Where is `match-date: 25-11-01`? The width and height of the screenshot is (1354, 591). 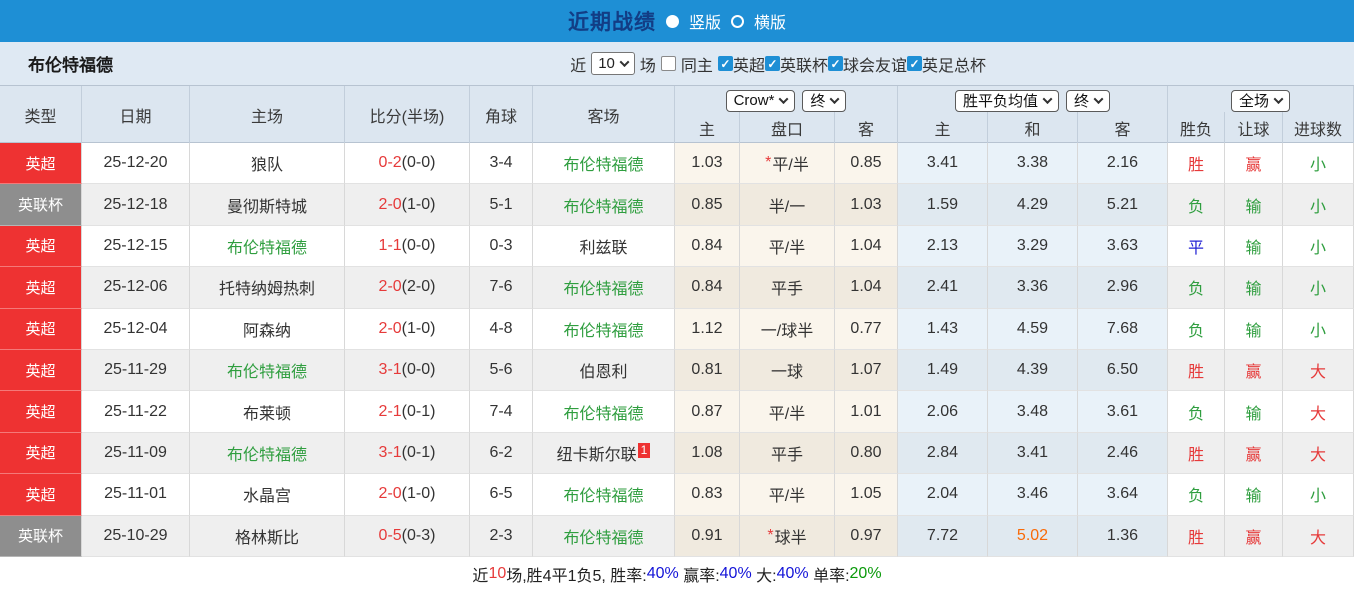 match-date: 25-11-01 is located at coordinates (136, 495).